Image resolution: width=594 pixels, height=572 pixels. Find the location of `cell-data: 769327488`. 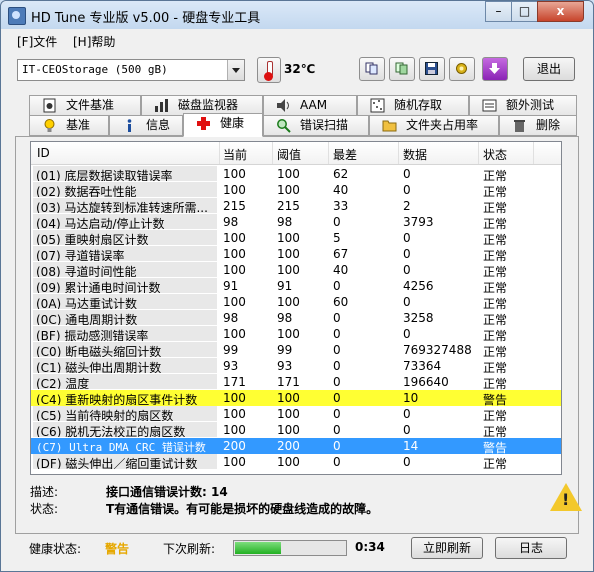

cell-data: 769327488 is located at coordinates (437, 350).